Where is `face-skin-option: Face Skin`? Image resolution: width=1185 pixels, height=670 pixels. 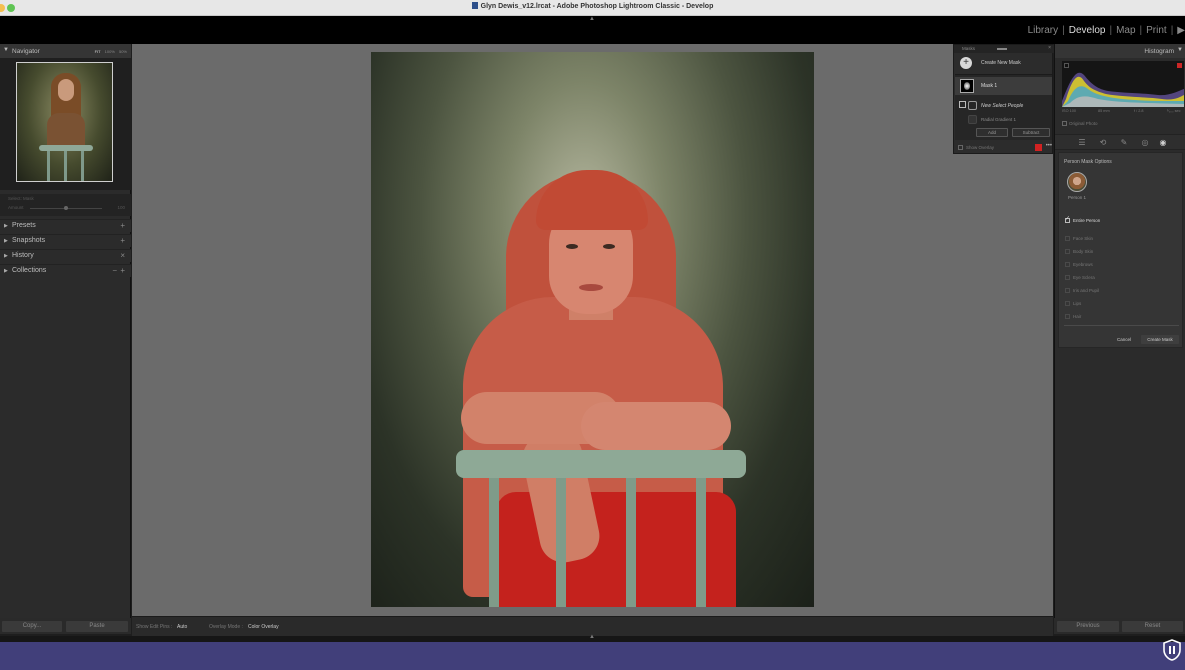 face-skin-option: Face Skin is located at coordinates (1120, 239).